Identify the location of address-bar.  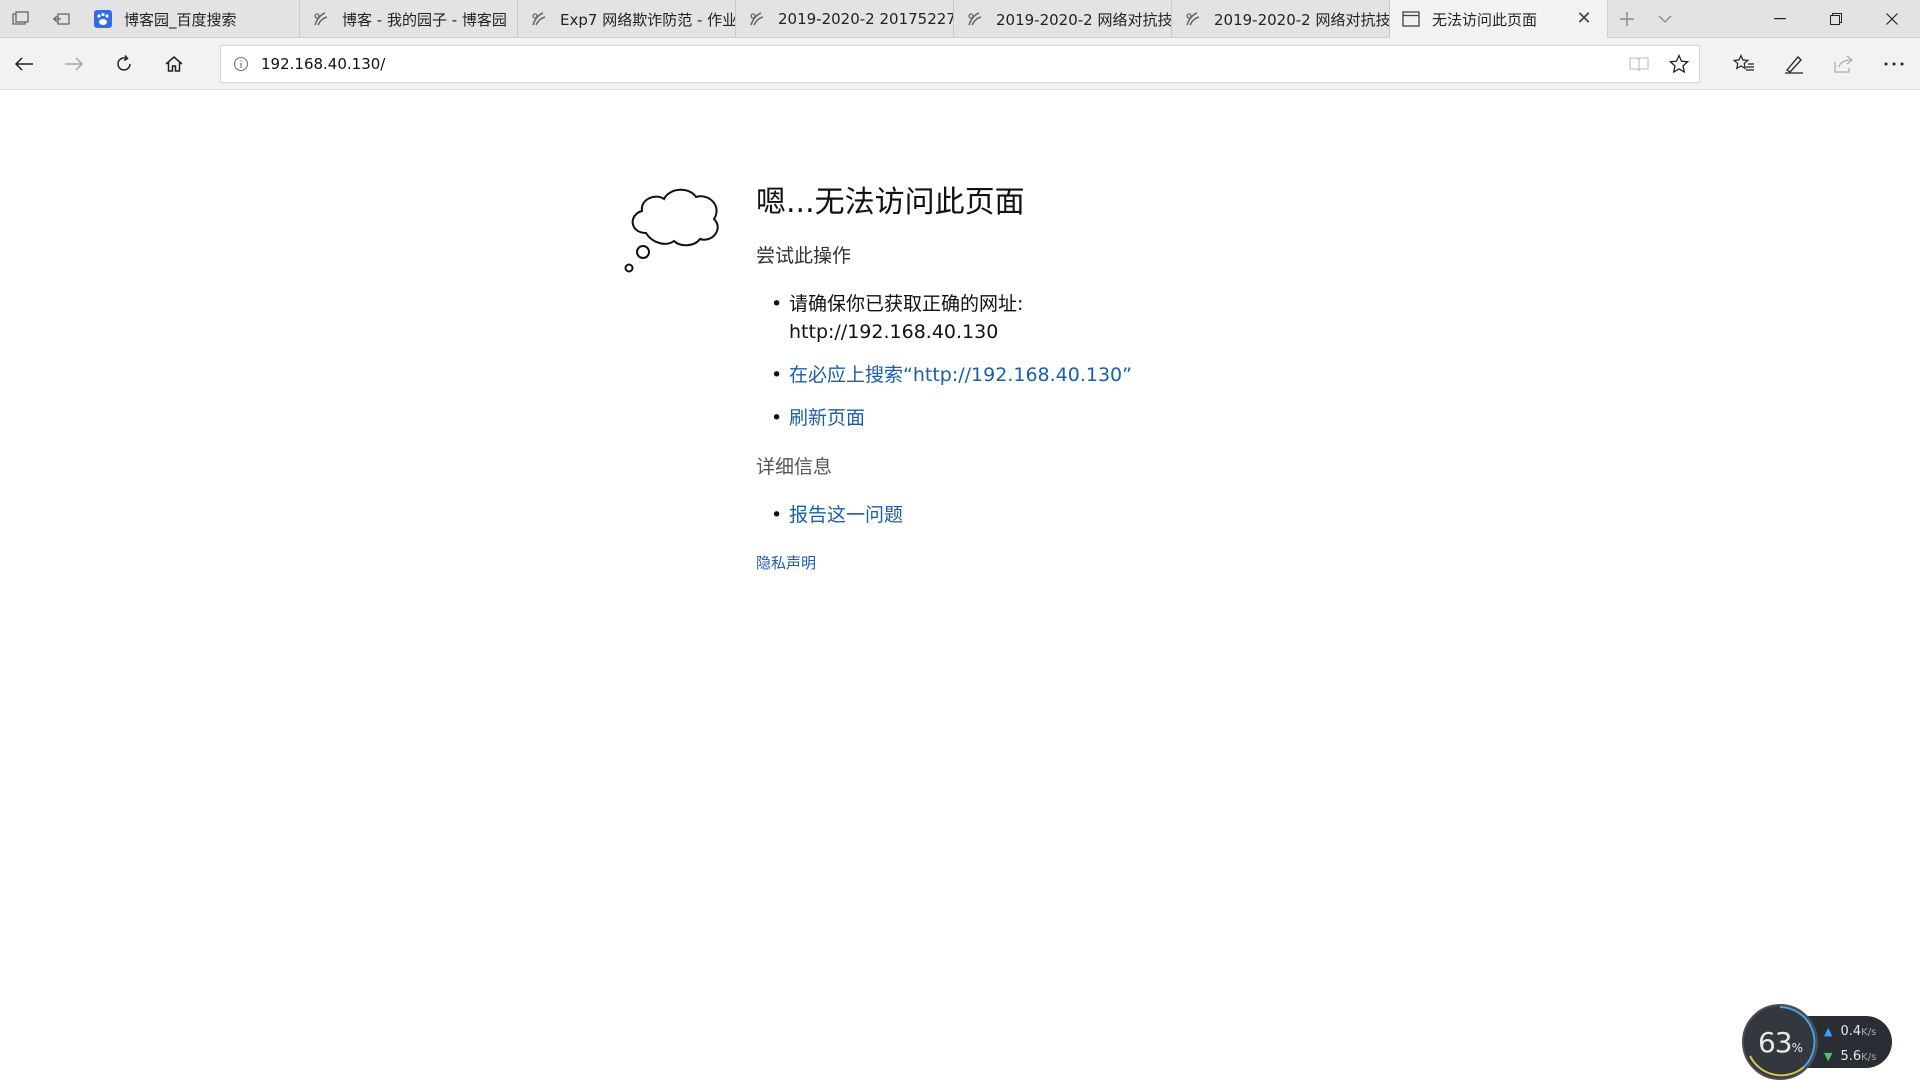
(960, 64).